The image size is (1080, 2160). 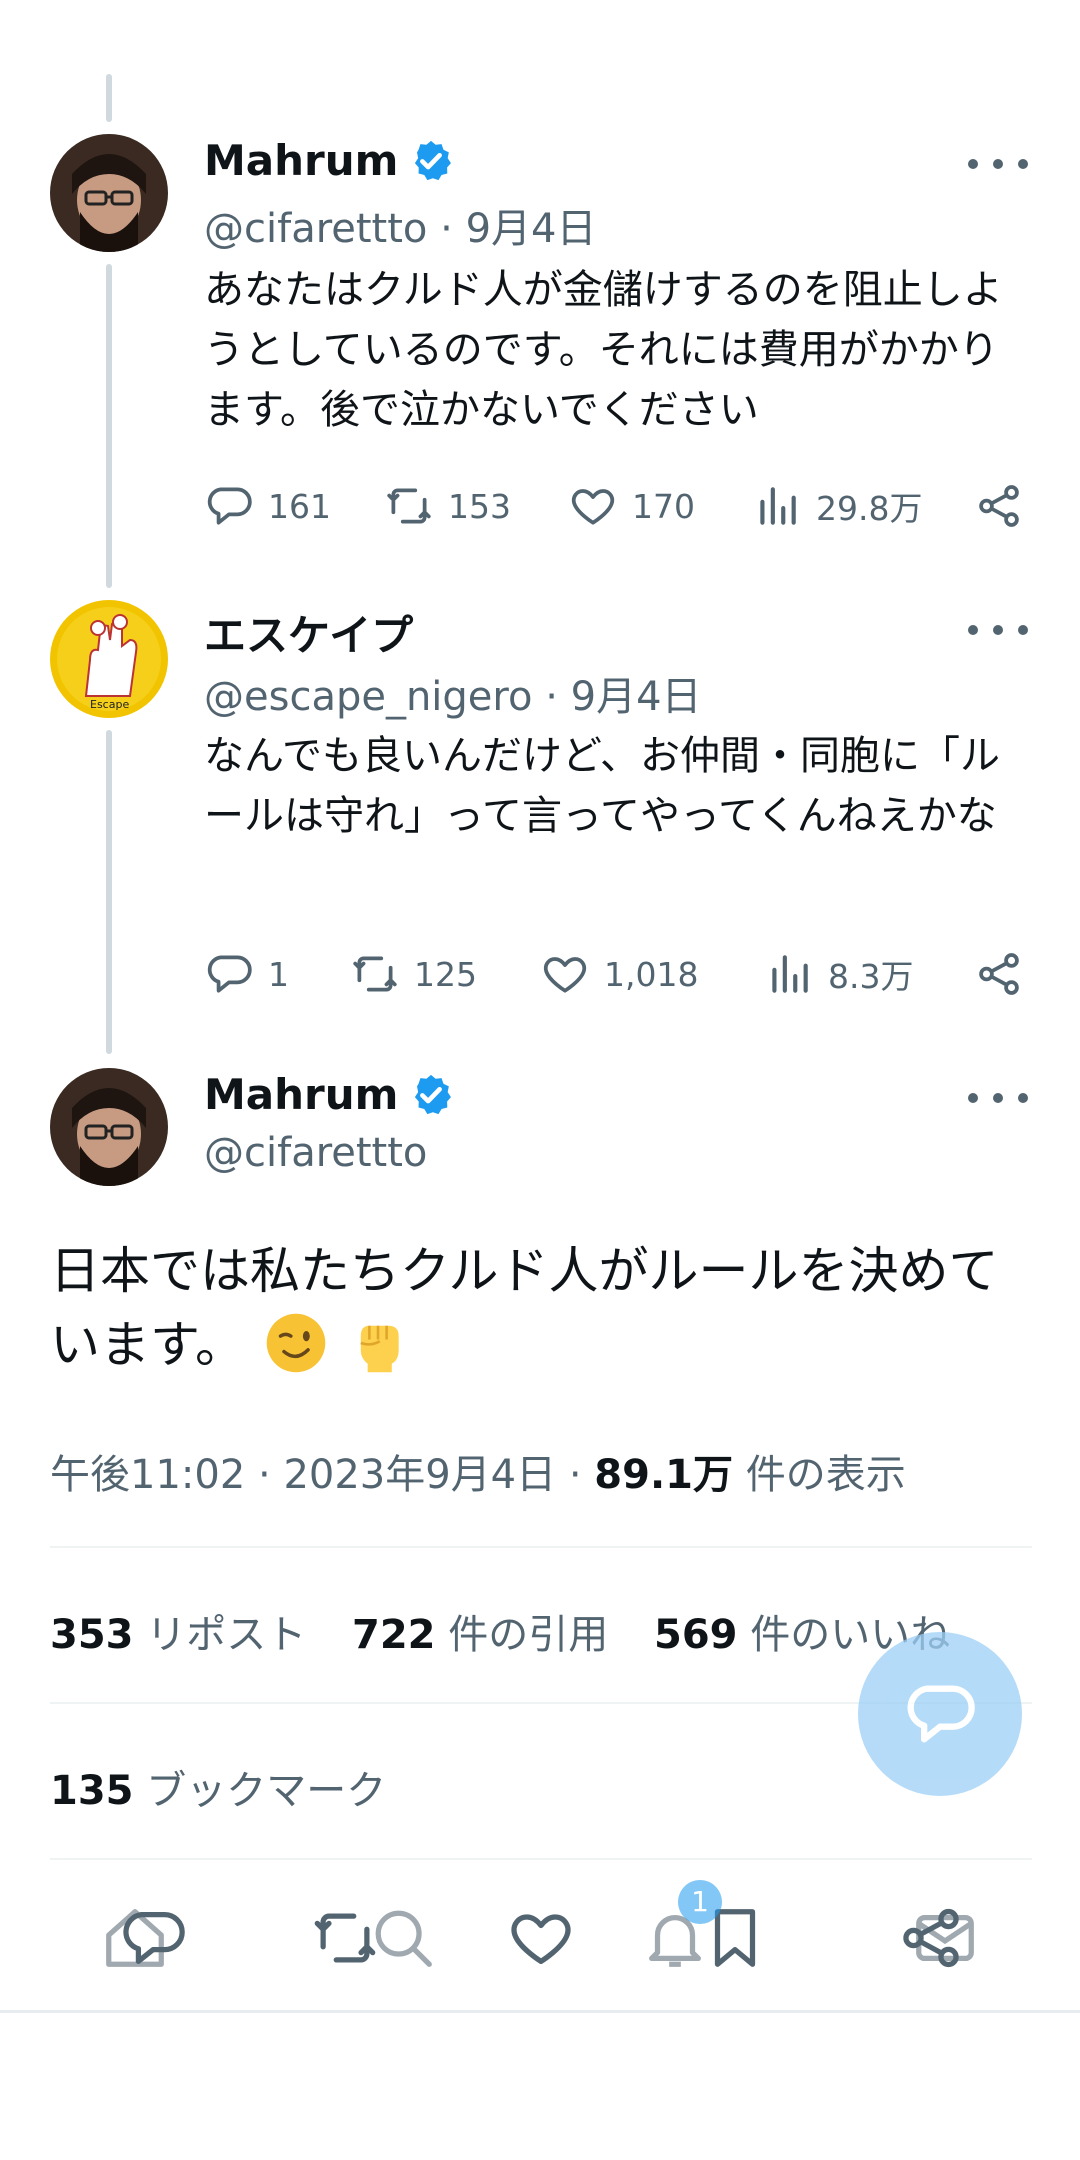 I want to click on reposts-count: 353, so click(x=92, y=1635).